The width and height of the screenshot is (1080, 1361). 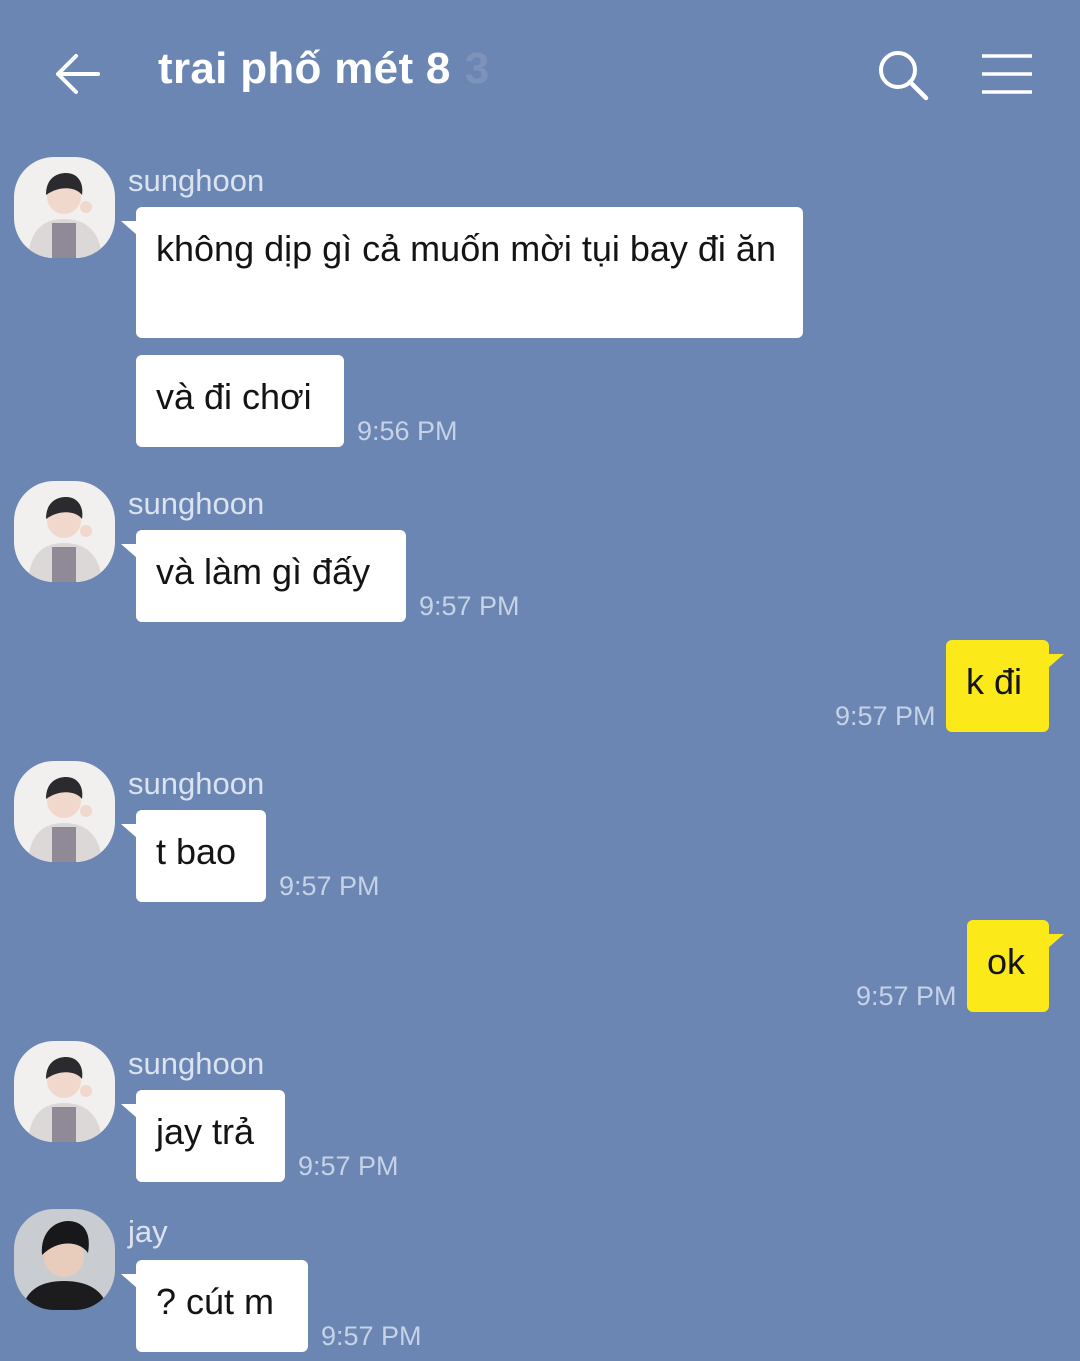 I want to click on chat-title: trai phố mét 8, so click(x=304, y=68).